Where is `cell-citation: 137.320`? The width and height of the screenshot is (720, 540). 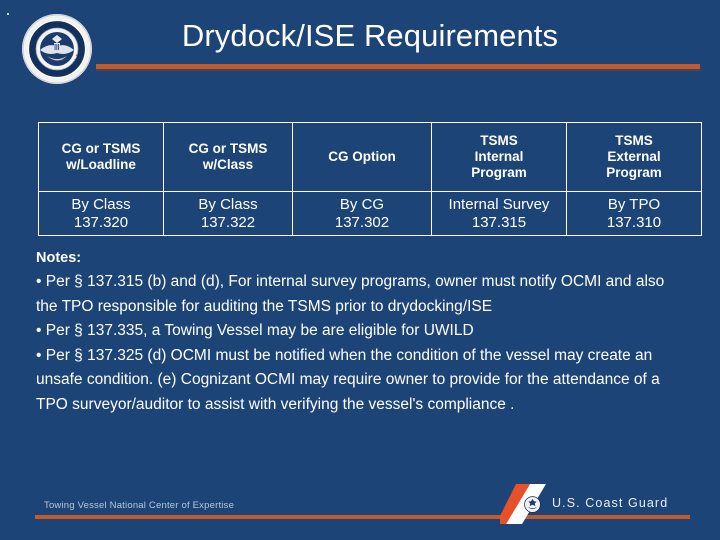
cell-citation: 137.320 is located at coordinates (101, 222).